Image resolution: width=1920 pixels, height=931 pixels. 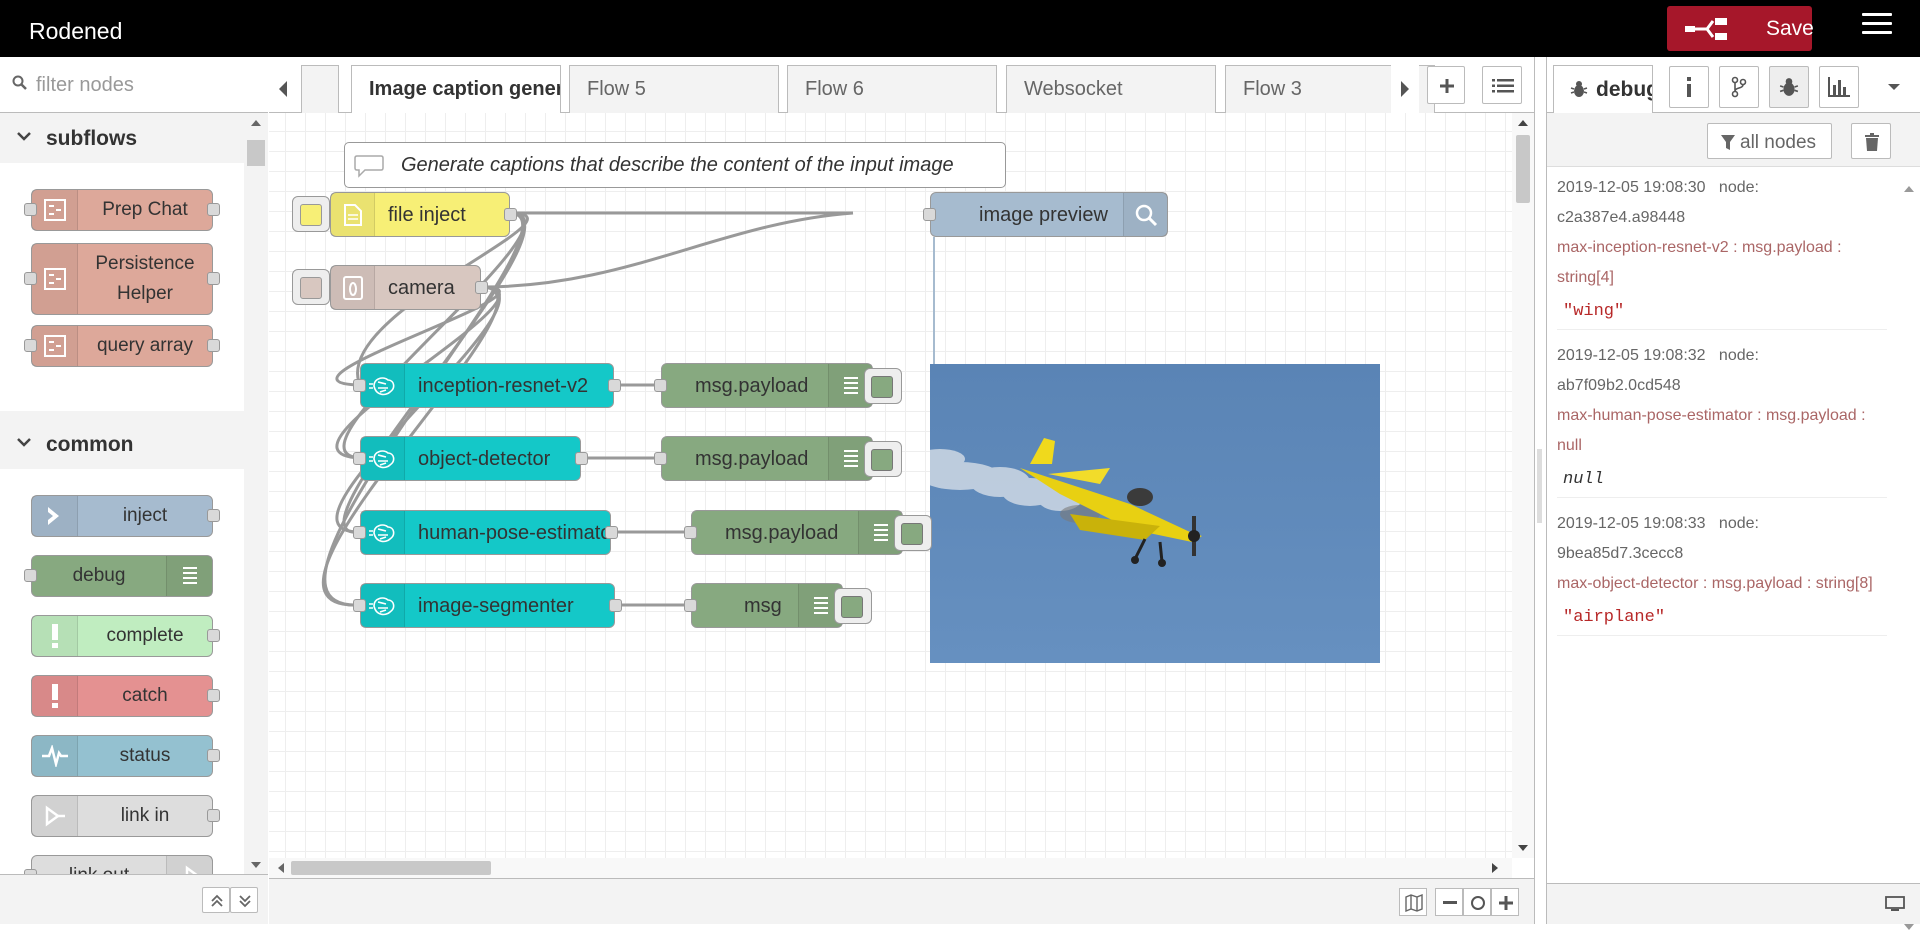 What do you see at coordinates (1789, 87) in the screenshot?
I see `debug-tab-button` at bounding box center [1789, 87].